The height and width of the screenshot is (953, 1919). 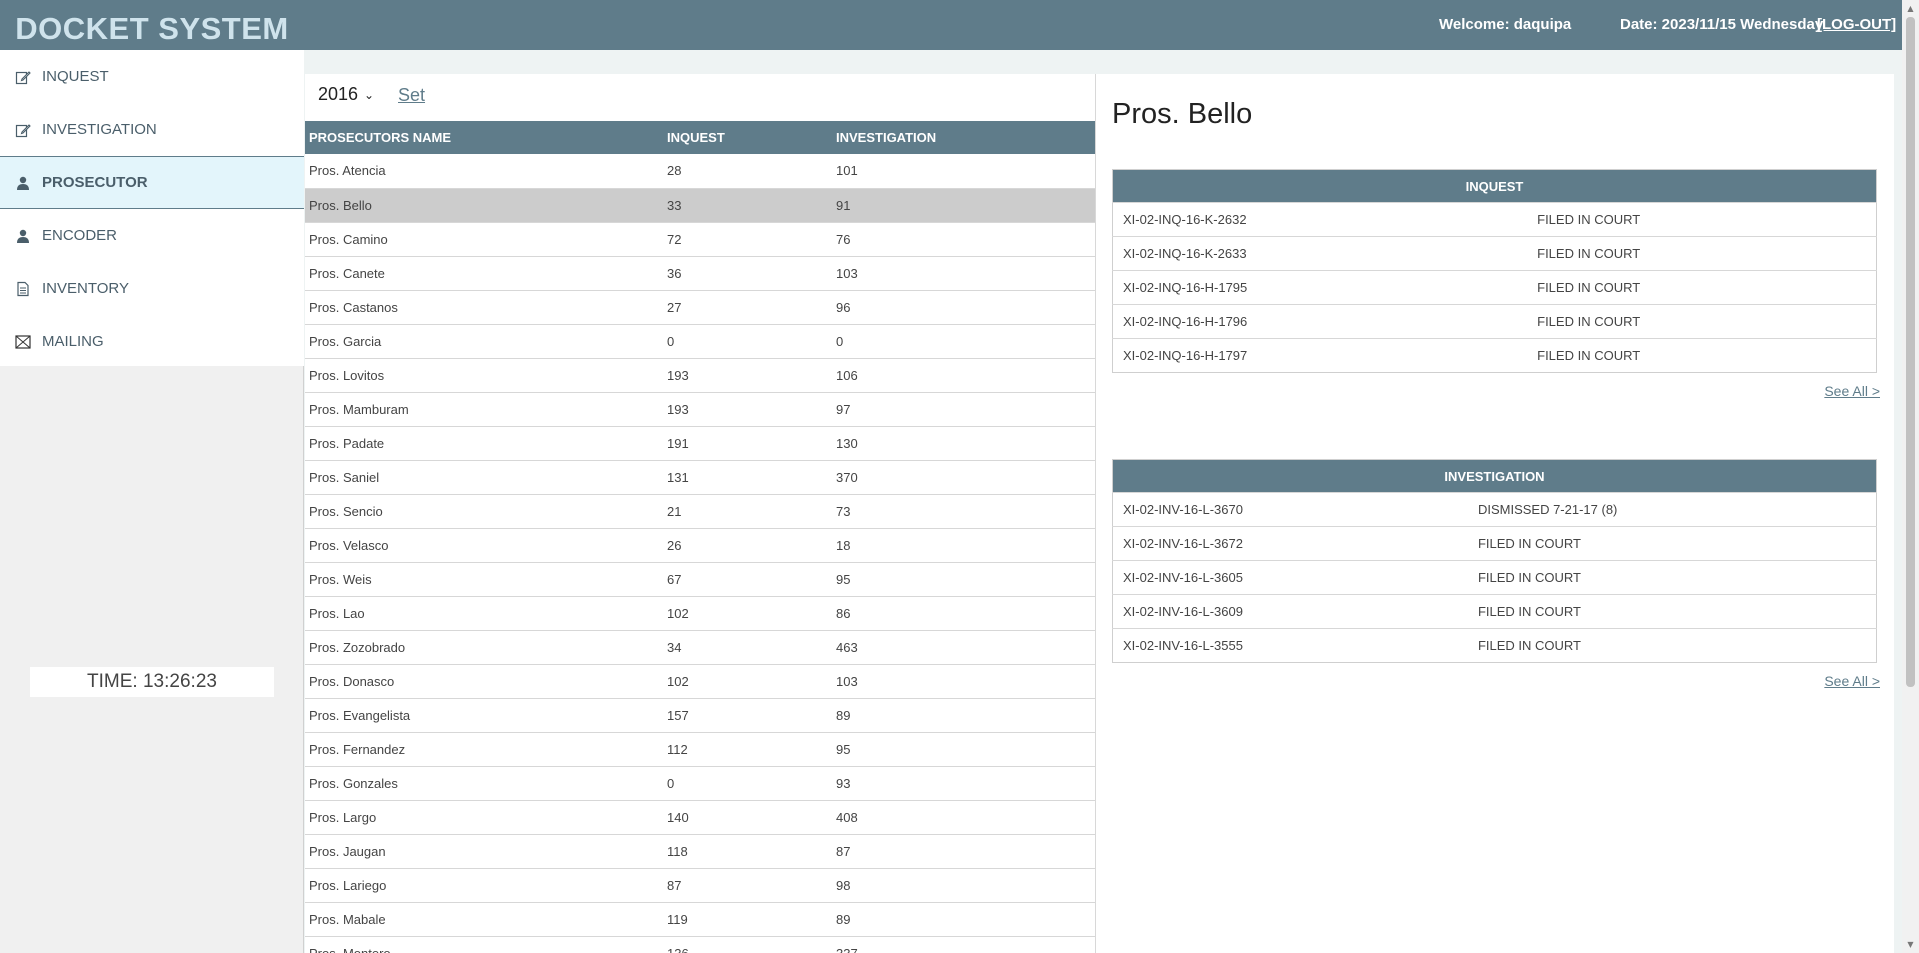 I want to click on table-row: Pros. Zozobrado 34 463, so click(x=700, y=647).